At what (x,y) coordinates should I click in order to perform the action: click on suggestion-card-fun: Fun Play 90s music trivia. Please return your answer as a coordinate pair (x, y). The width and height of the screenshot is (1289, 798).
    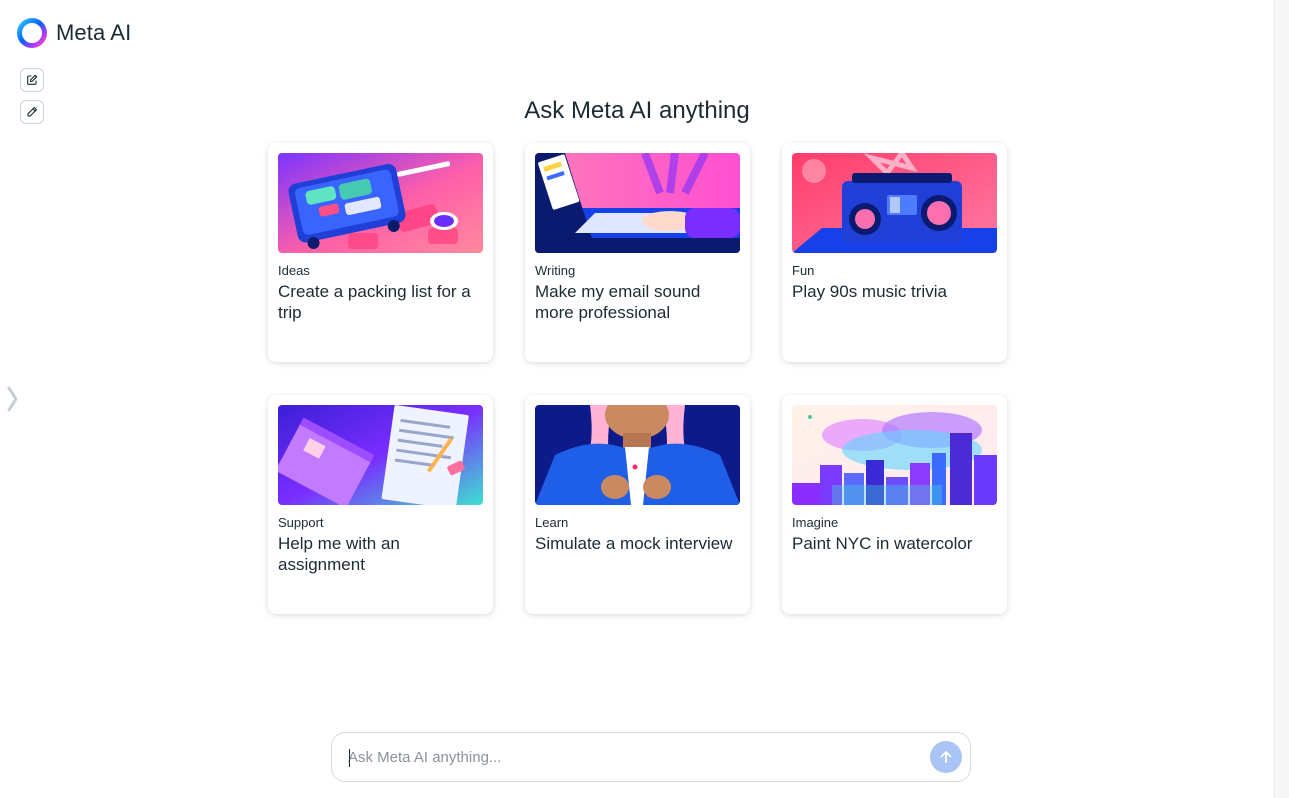
    Looking at the image, I should click on (894, 252).